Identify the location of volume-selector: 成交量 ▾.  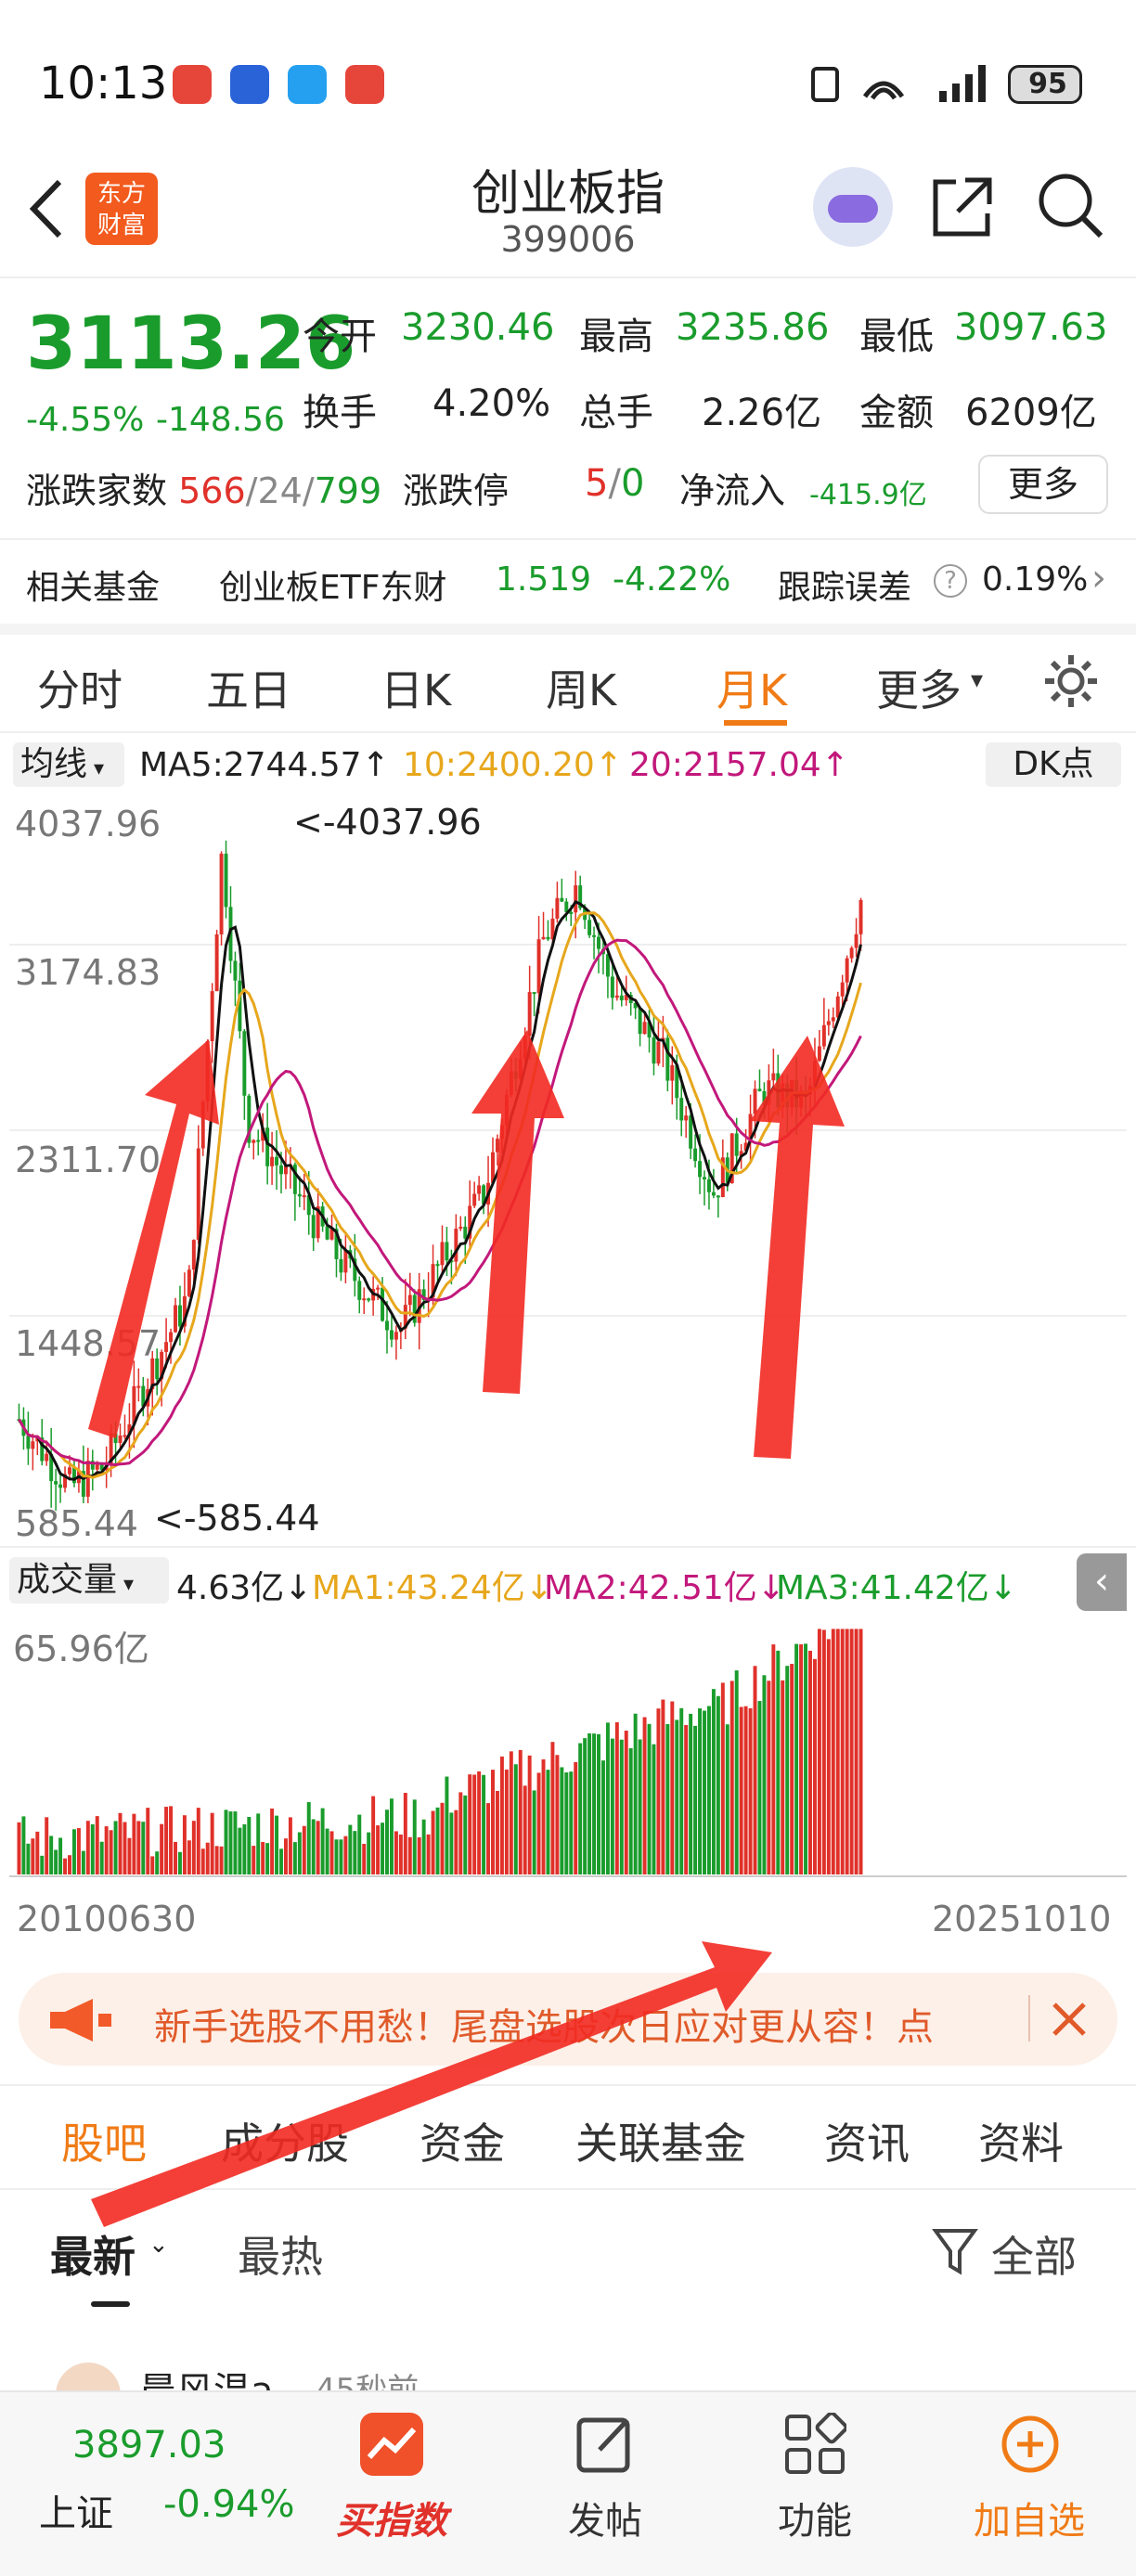
(89, 1580).